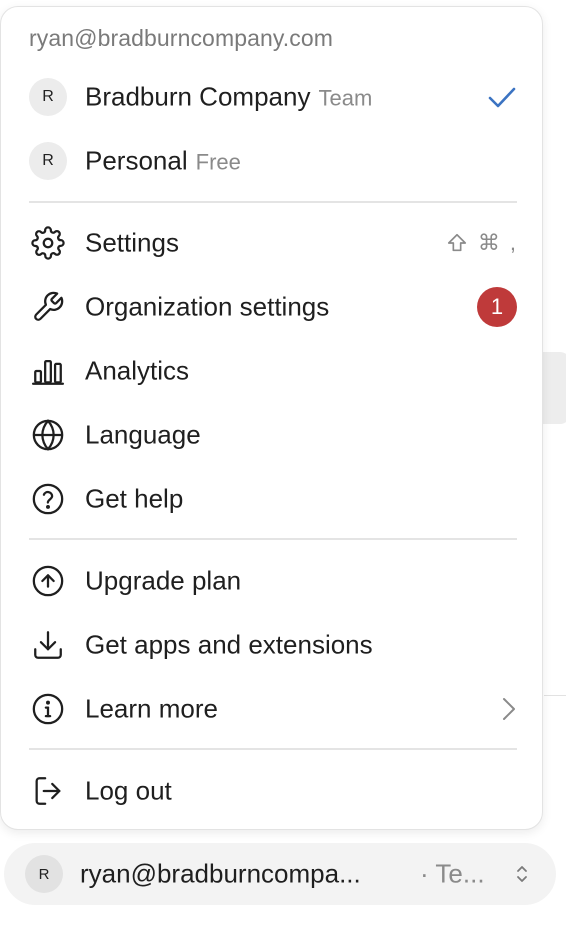 The image size is (566, 932). I want to click on bar-chart-icon, so click(48, 371).